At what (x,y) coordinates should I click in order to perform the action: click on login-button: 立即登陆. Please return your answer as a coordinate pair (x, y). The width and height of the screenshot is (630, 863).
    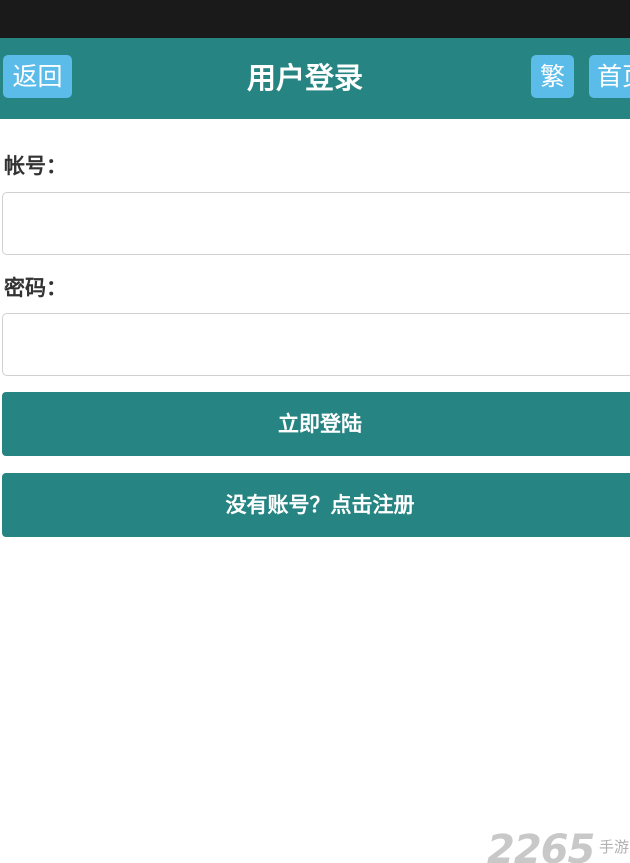
    Looking at the image, I should click on (316, 424).